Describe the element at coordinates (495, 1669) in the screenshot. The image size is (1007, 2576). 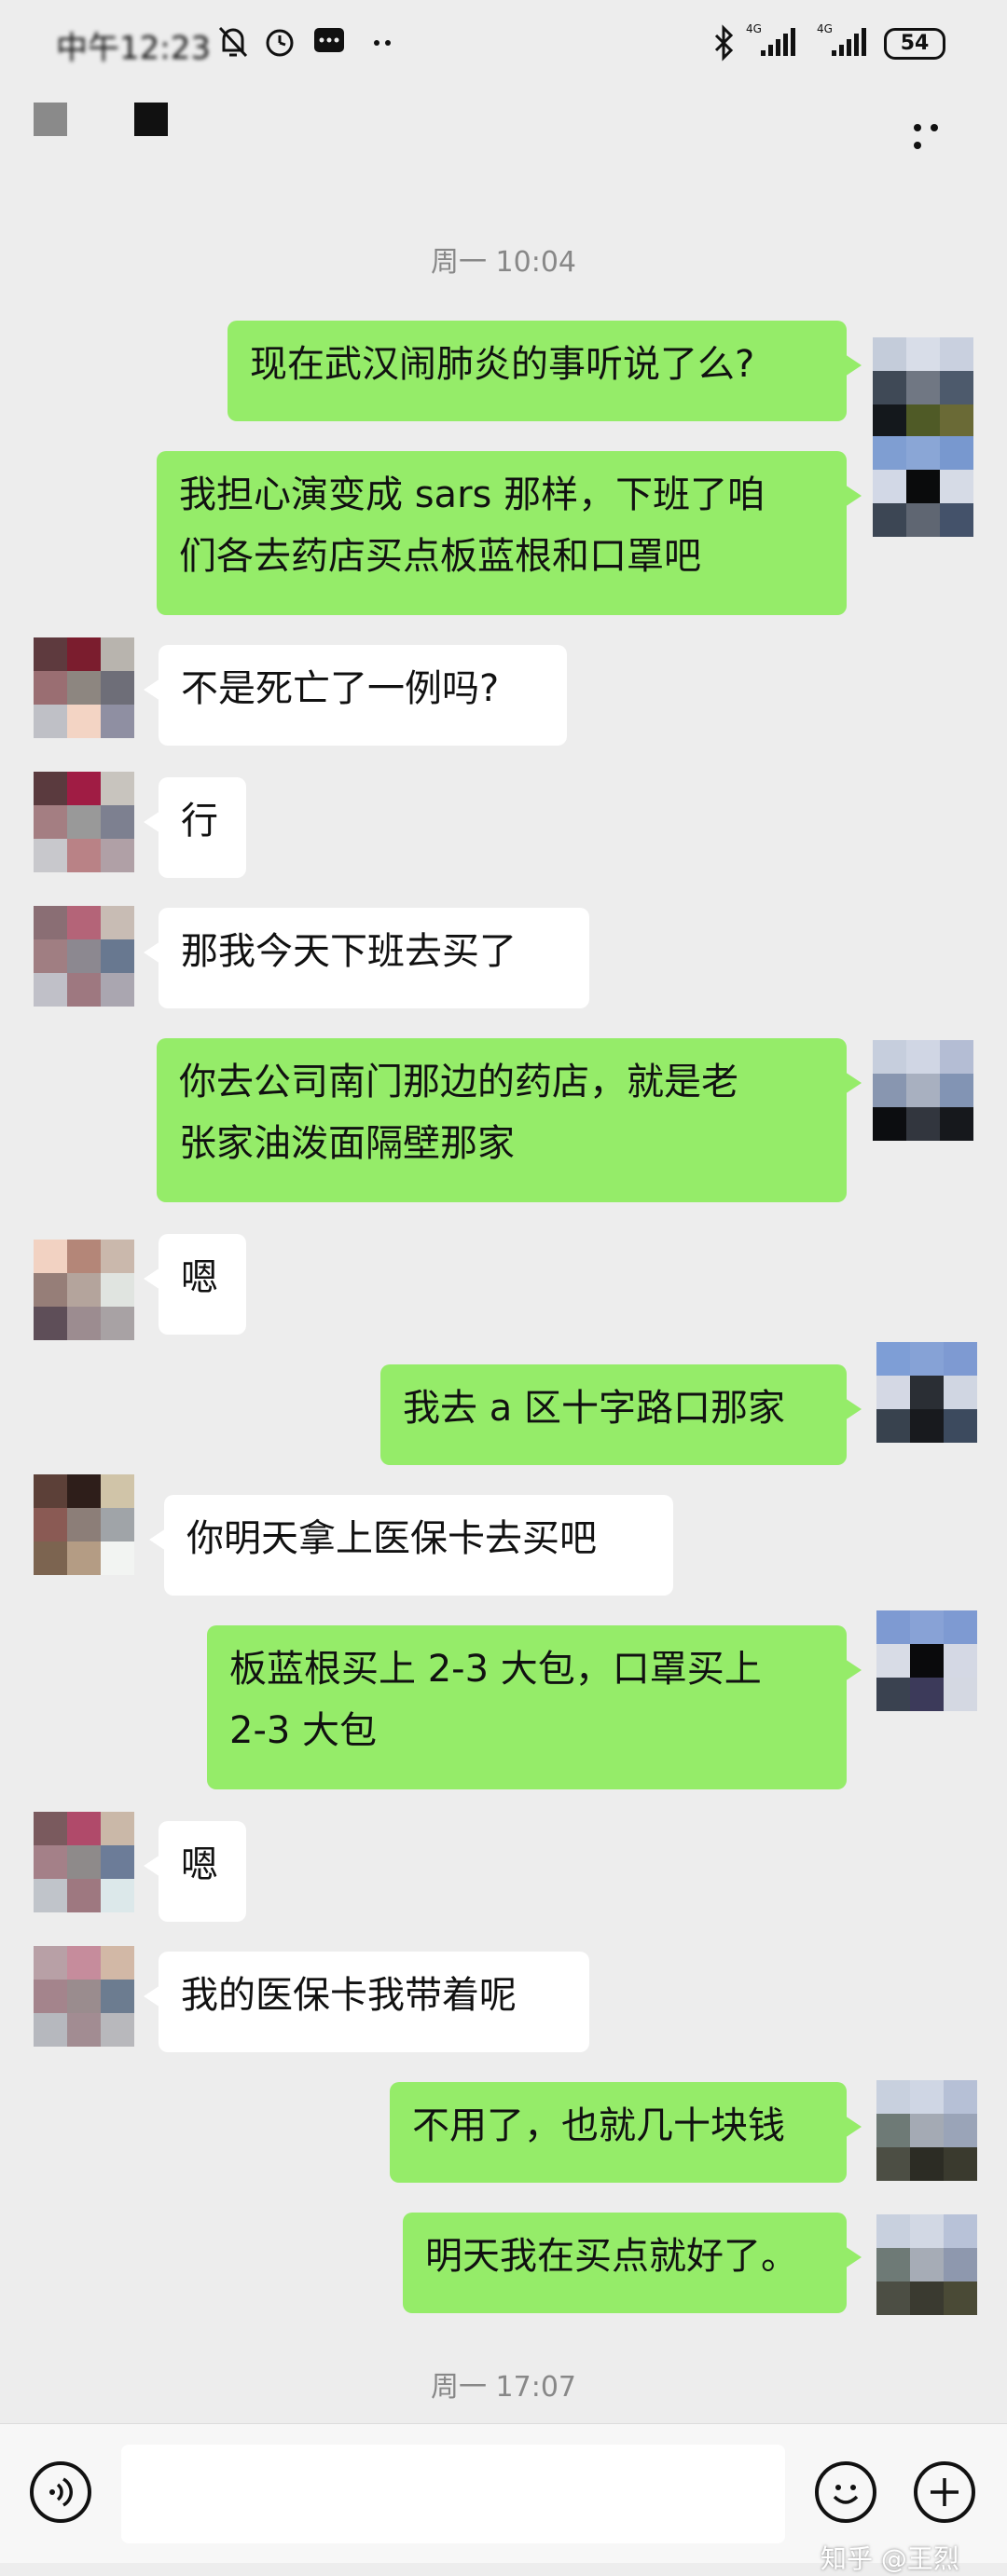
I see `message-text: 板蓝根买上 2-3 大包，口罩买上` at that location.